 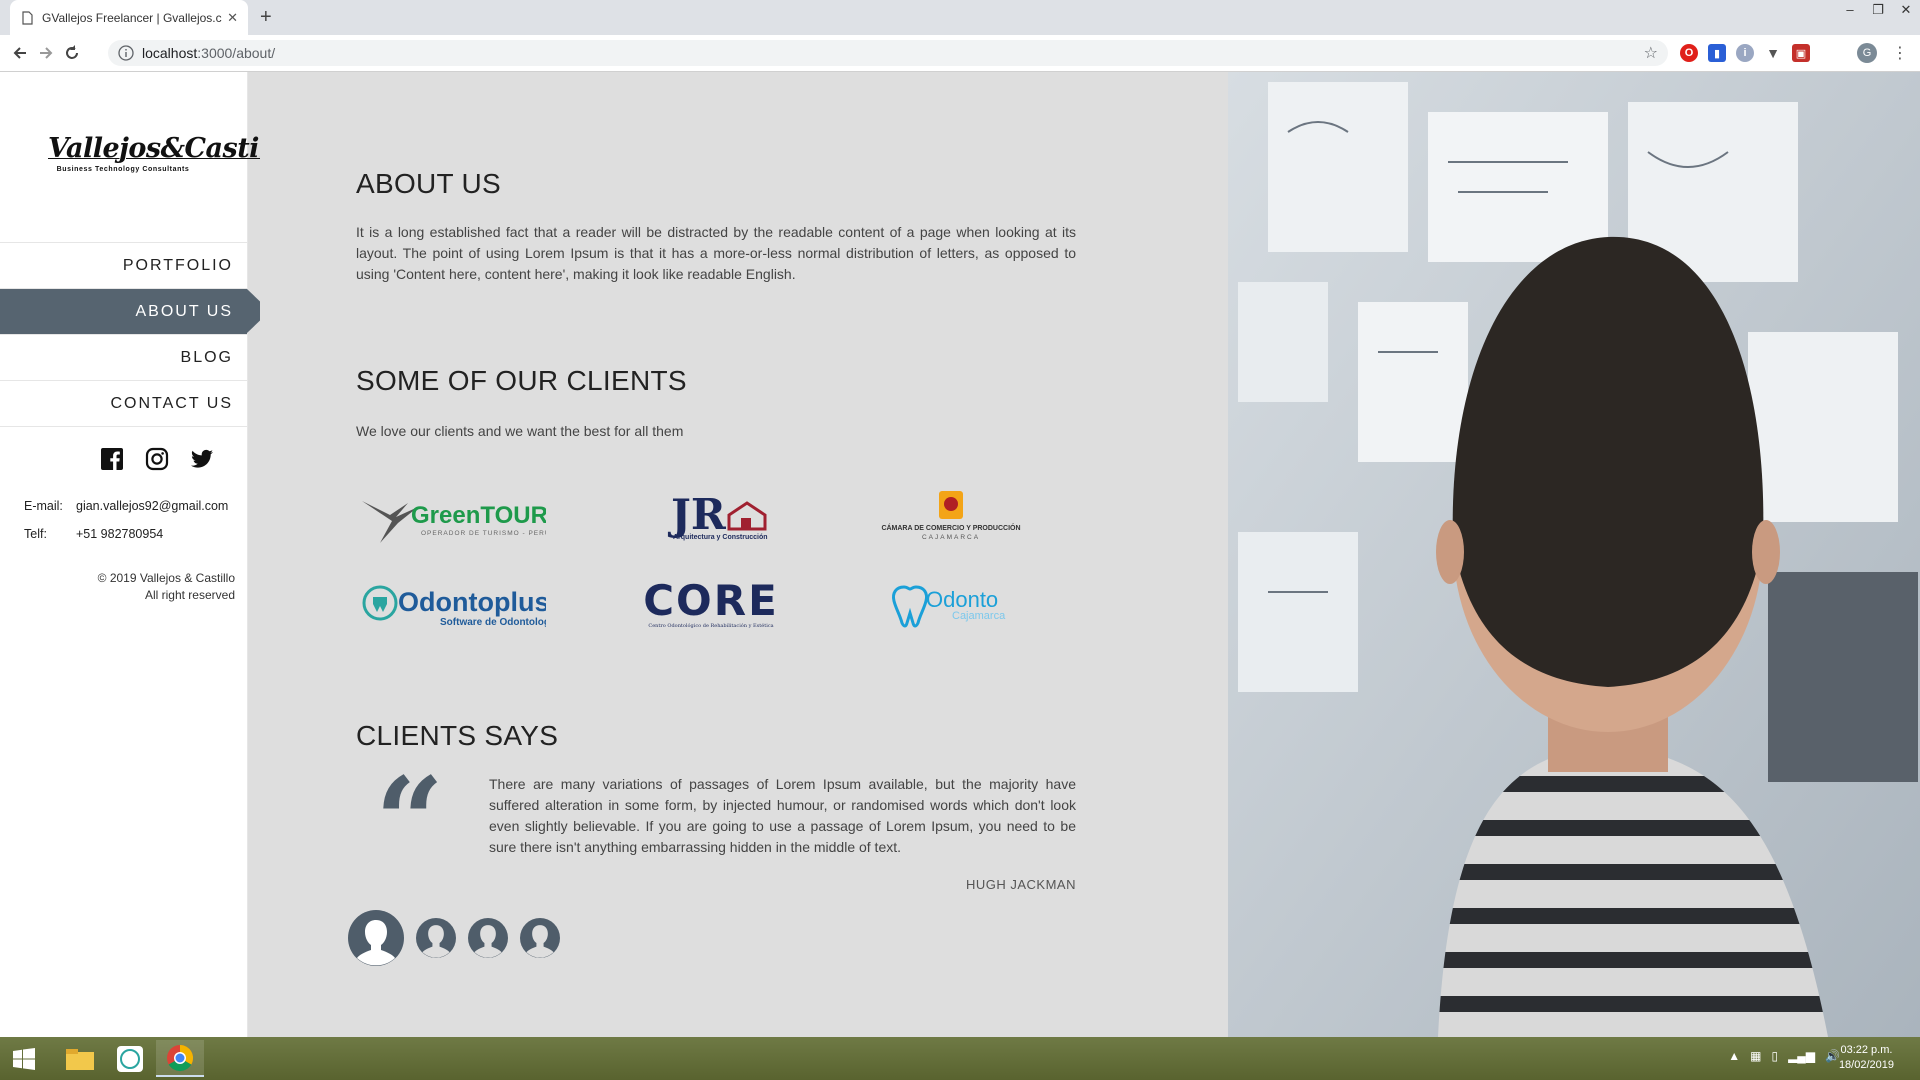 I want to click on taskbar-file-explorer, so click(x=80, y=1058).